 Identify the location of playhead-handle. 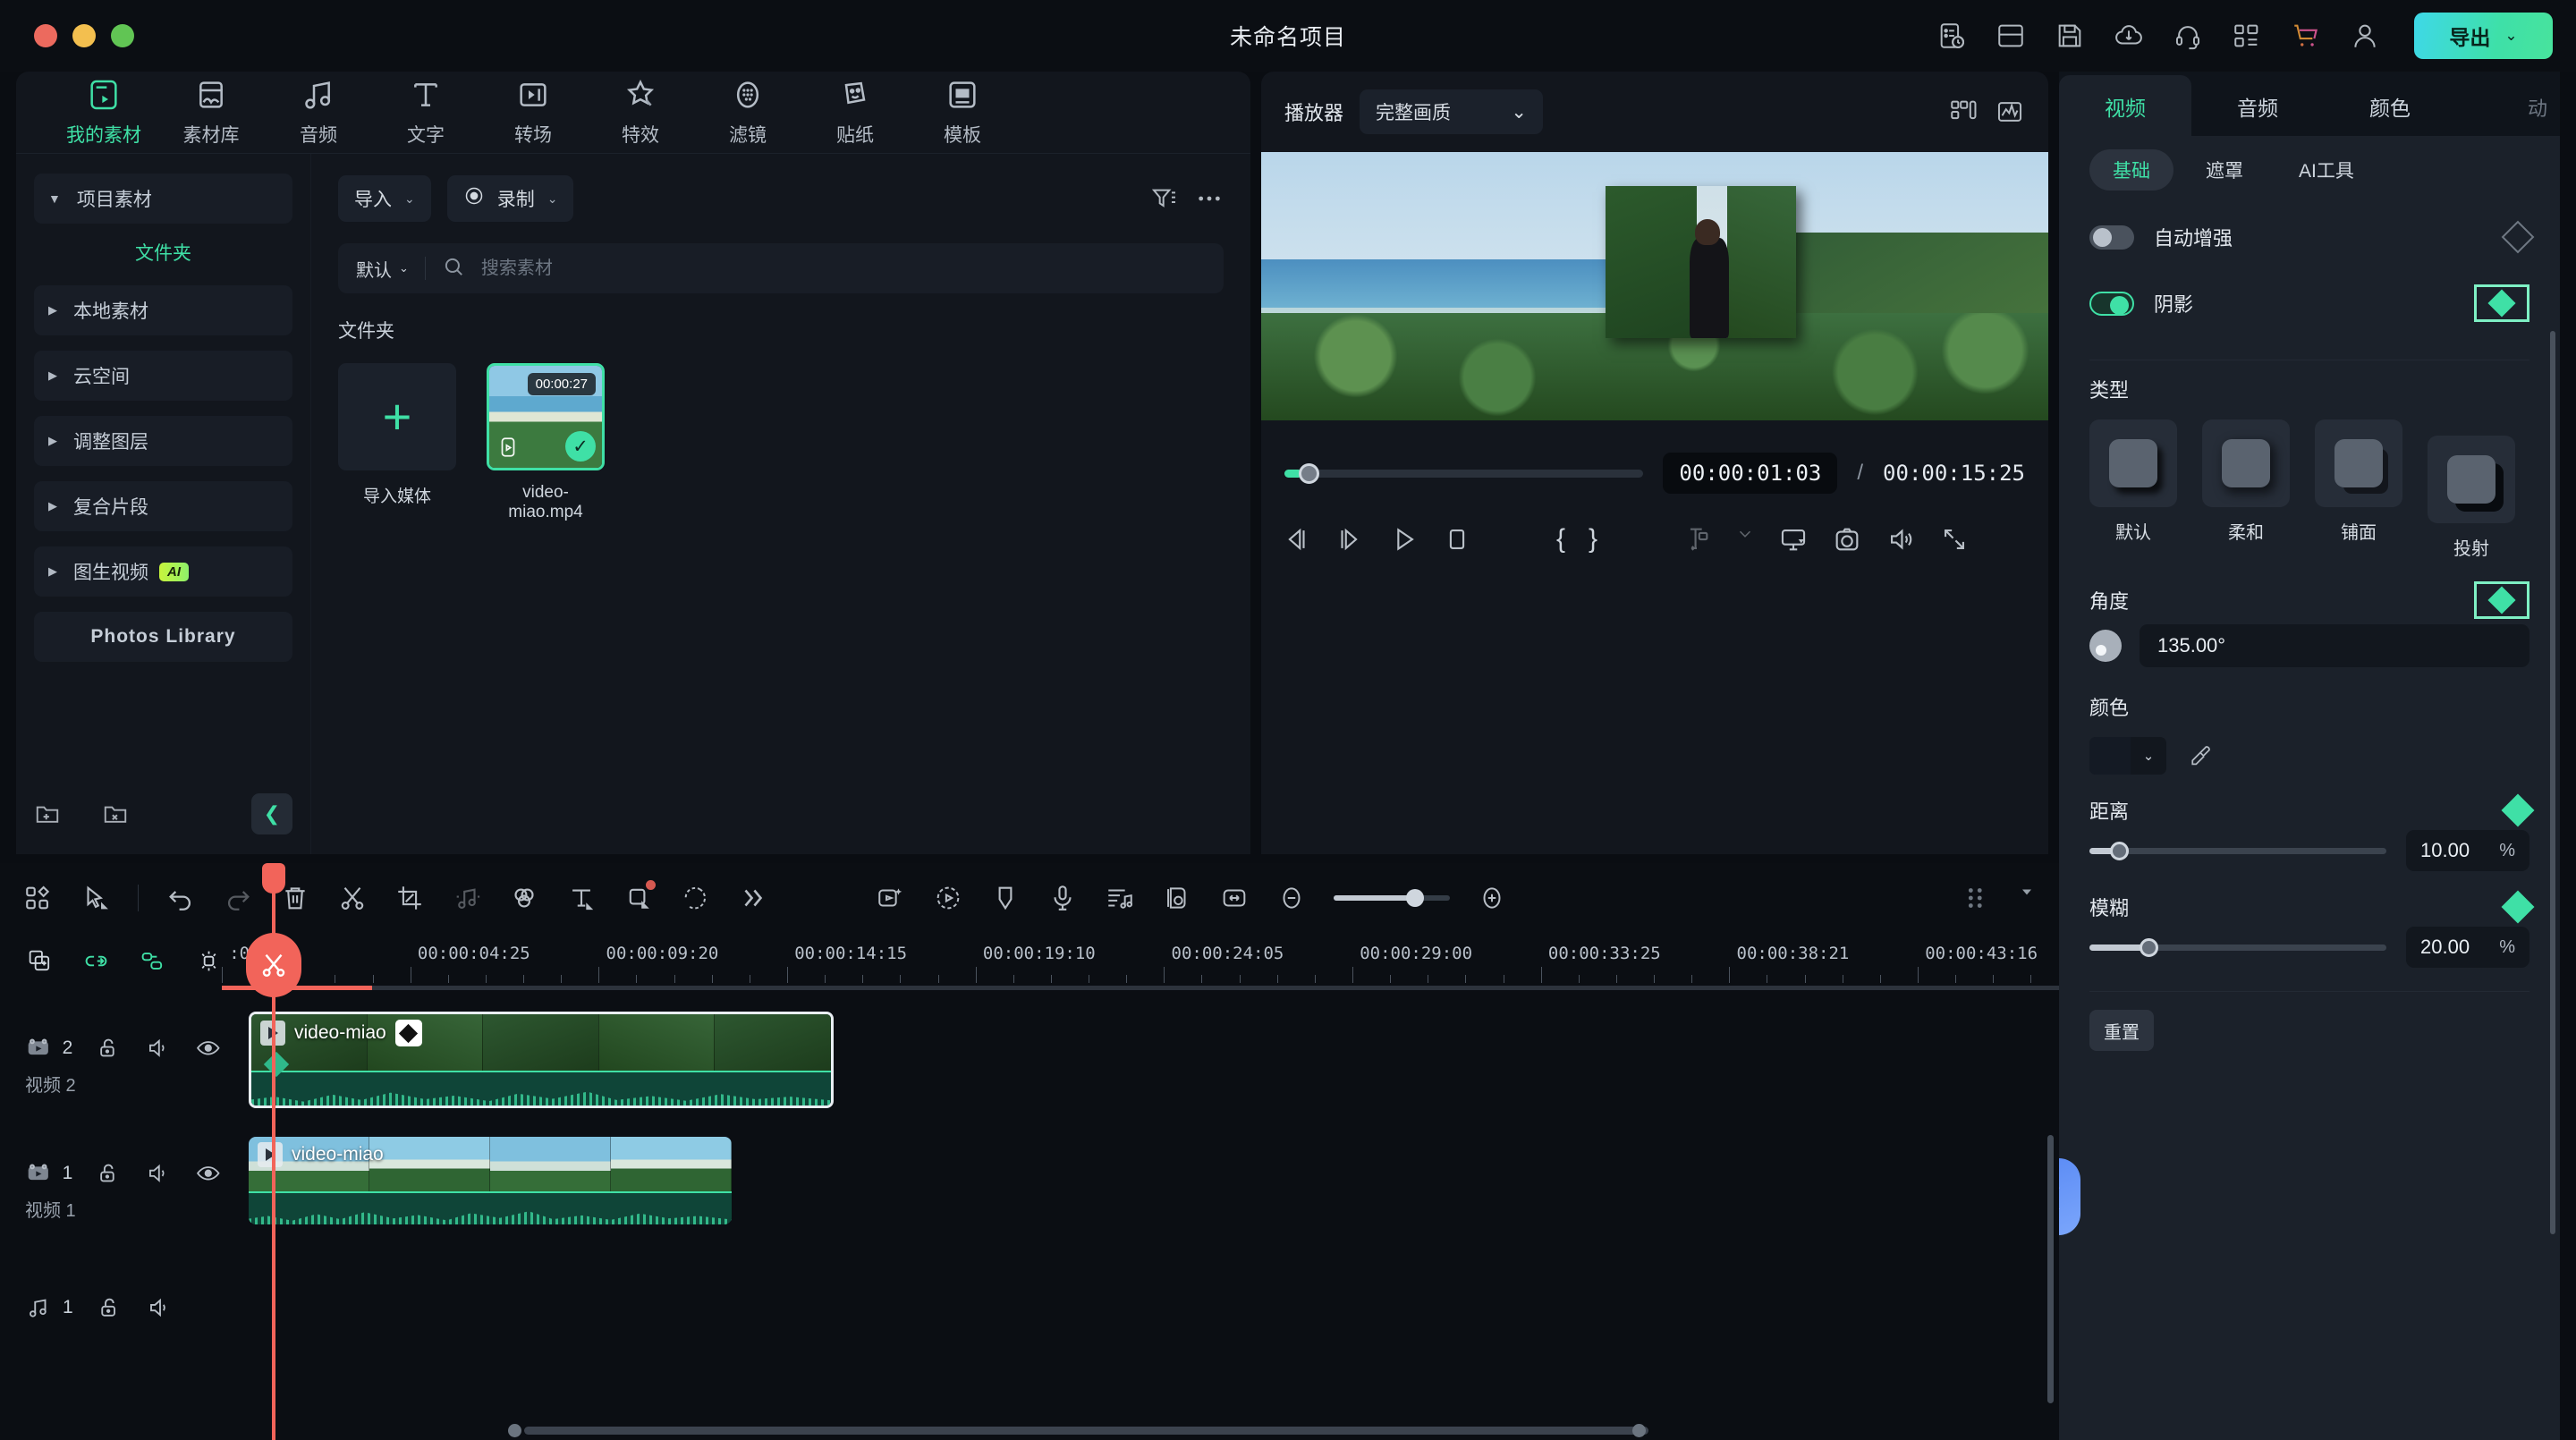
(273, 878).